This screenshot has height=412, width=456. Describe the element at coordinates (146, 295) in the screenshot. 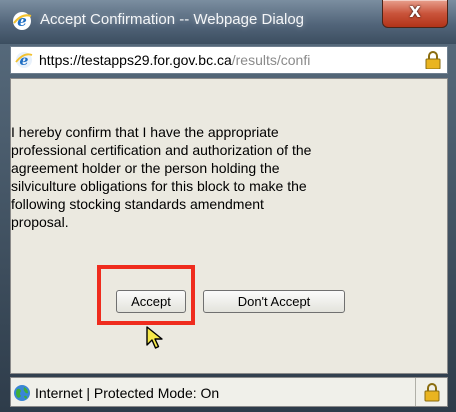

I see `highlight-box` at that location.